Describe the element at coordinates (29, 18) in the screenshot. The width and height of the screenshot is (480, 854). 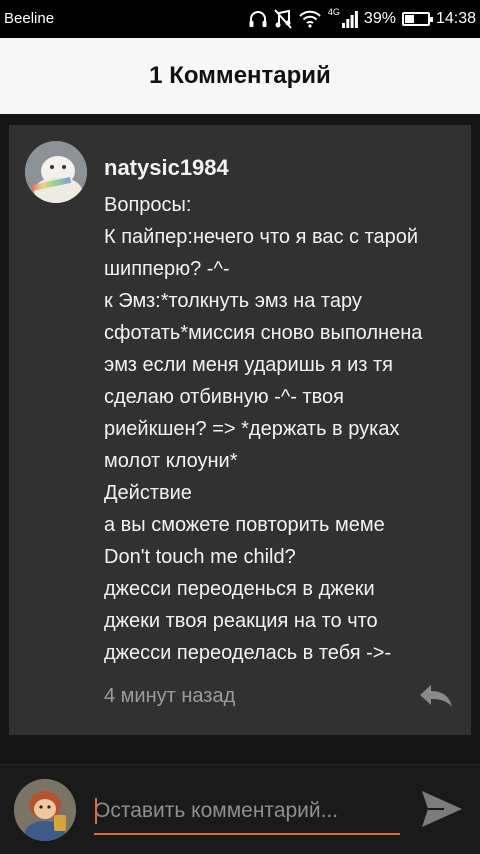
I see `carrier-name: Beeline` at that location.